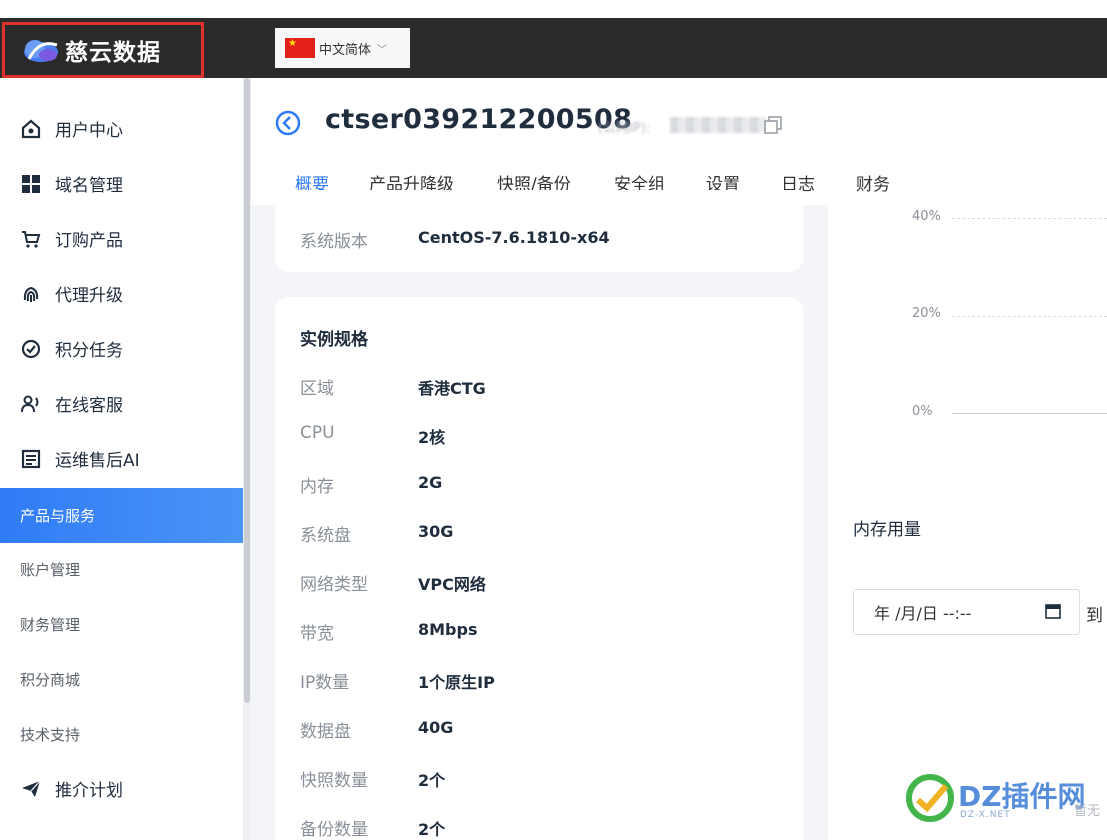 This screenshot has height=840, width=1107. What do you see at coordinates (31, 404) in the screenshot?
I see `support-icon` at bounding box center [31, 404].